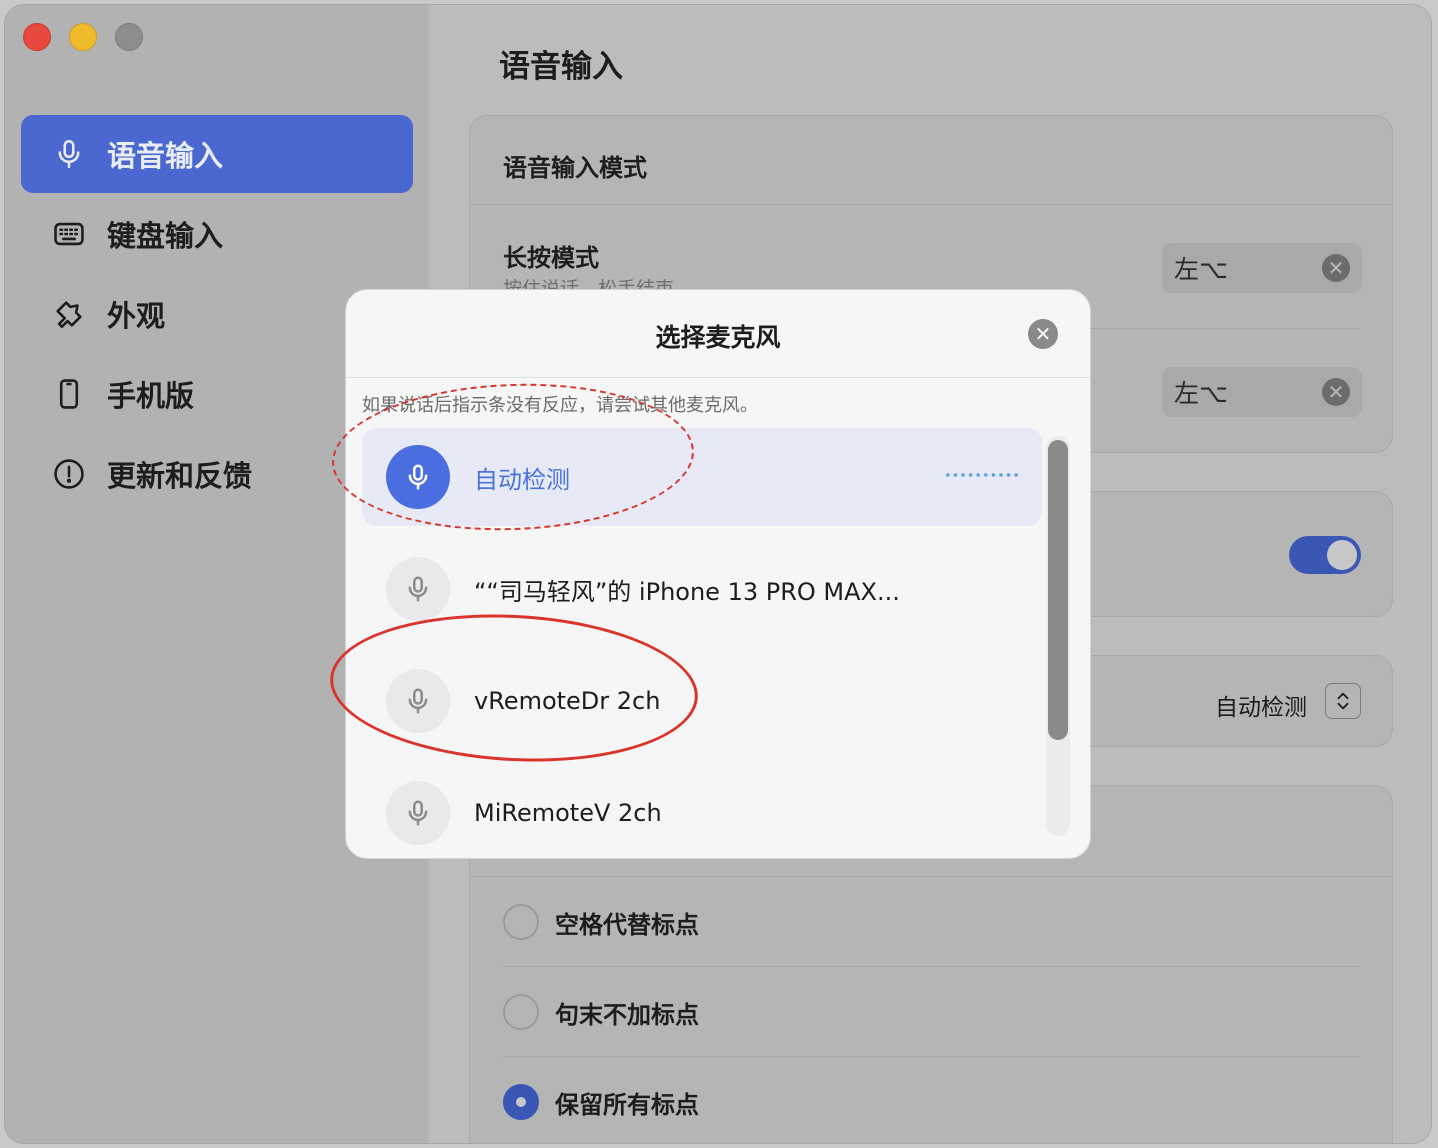 The height and width of the screenshot is (1148, 1438). I want to click on radio-button-selected, so click(521, 1102).